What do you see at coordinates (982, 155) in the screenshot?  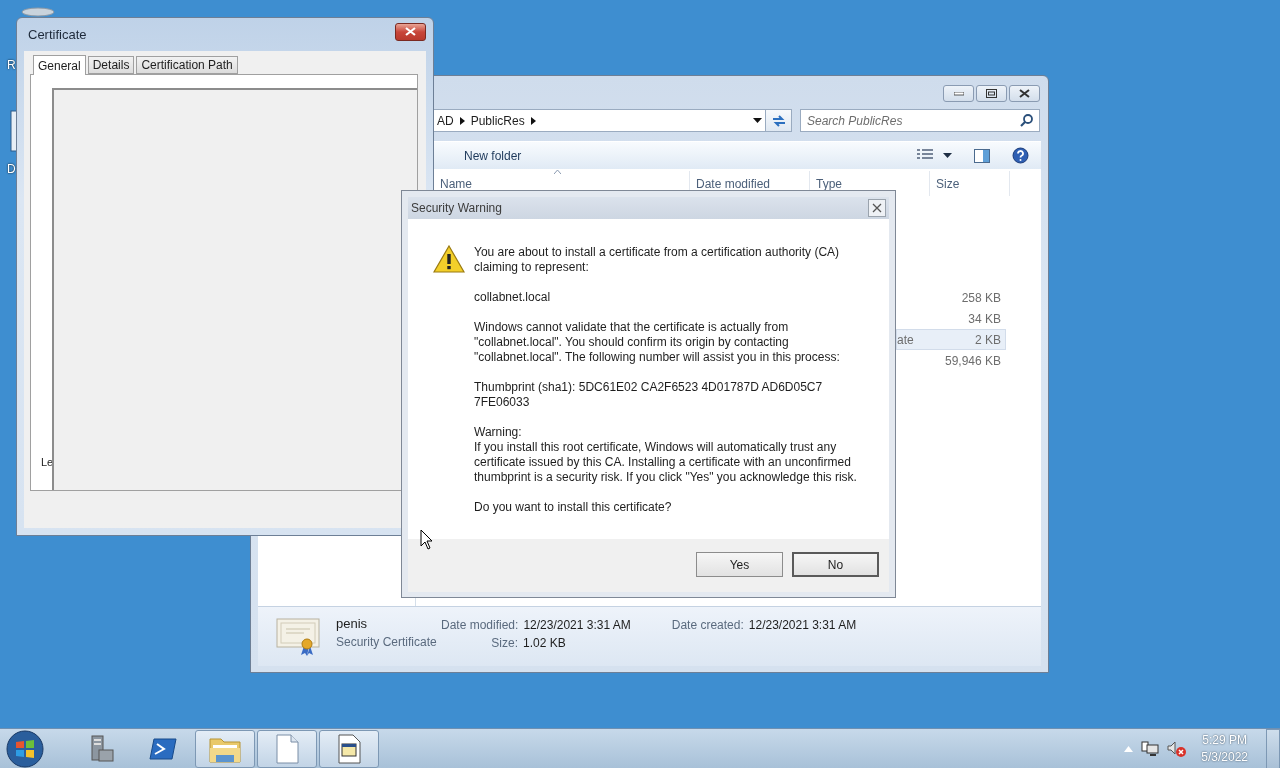 I see `preview-pane-icon` at bounding box center [982, 155].